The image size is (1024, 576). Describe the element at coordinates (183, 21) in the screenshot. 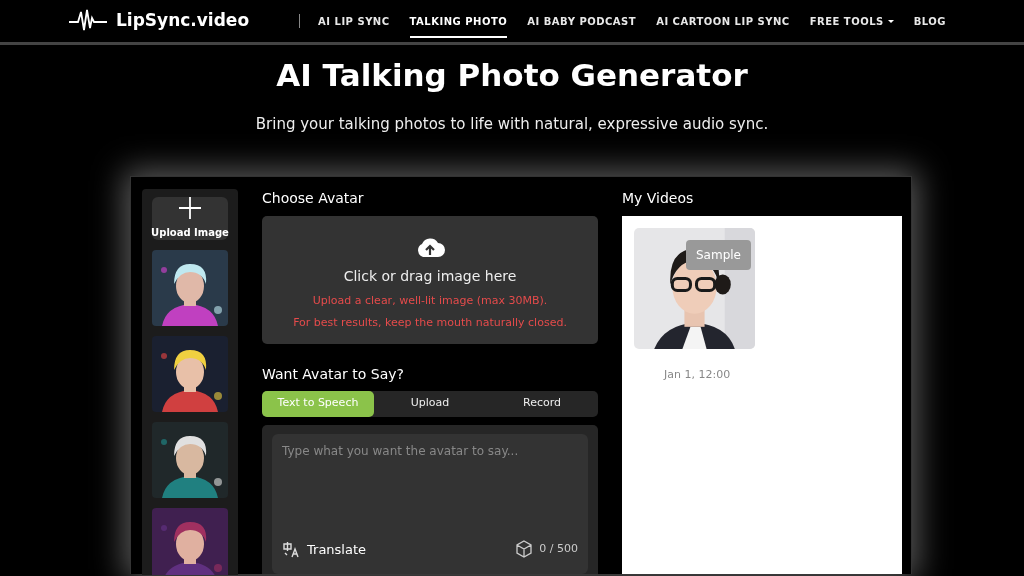

I see `logo-text: LipSync.video` at that location.